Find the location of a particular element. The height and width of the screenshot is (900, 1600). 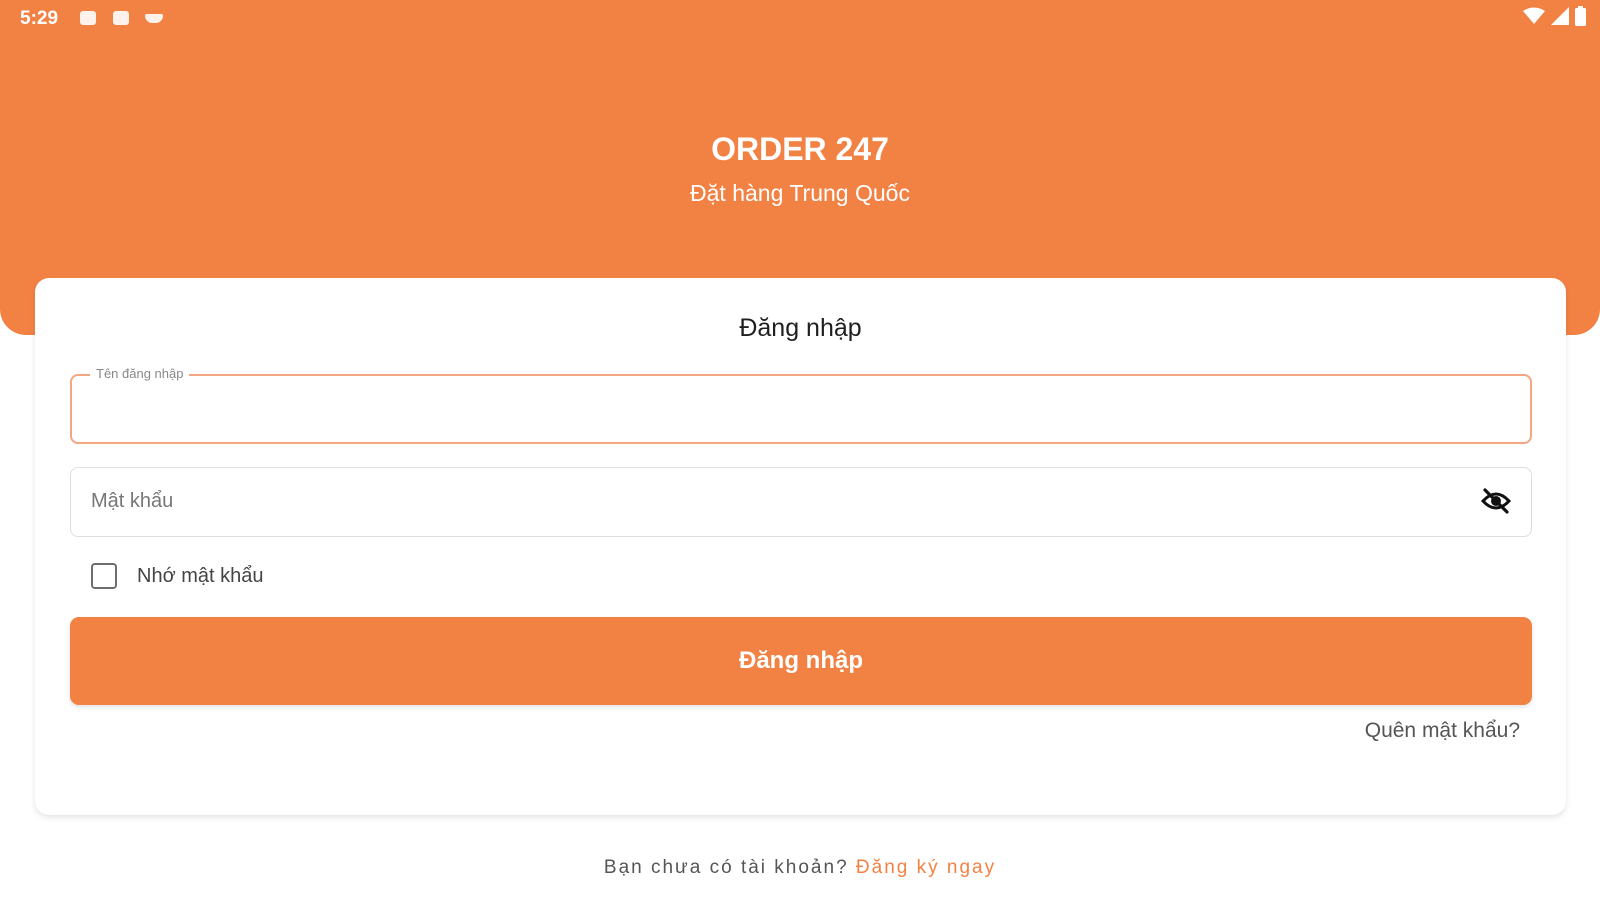

battery-icon is located at coordinates (1580, 16).